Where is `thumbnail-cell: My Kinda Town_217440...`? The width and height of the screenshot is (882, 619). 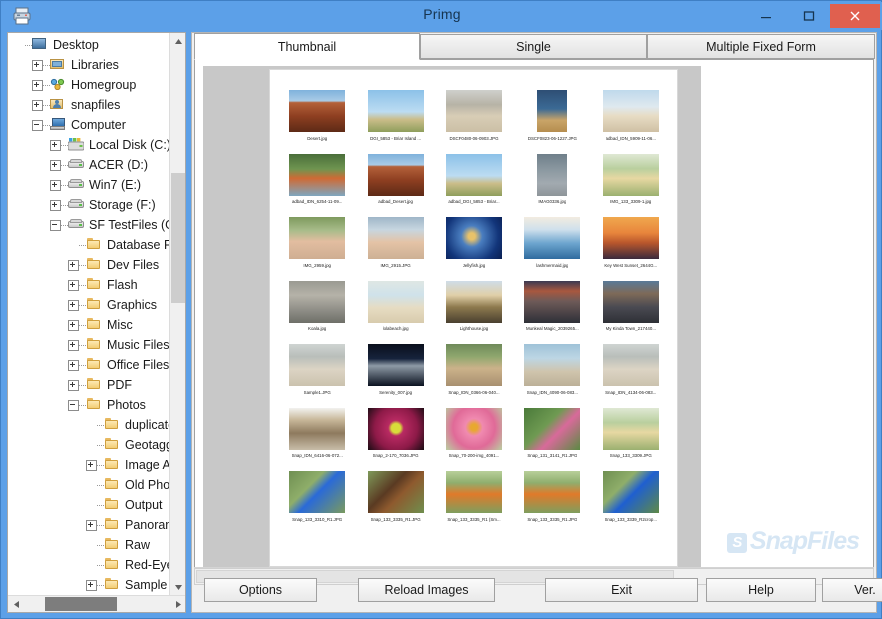
thumbnail-cell: My Kinda Town_217440... is located at coordinates (631, 311).